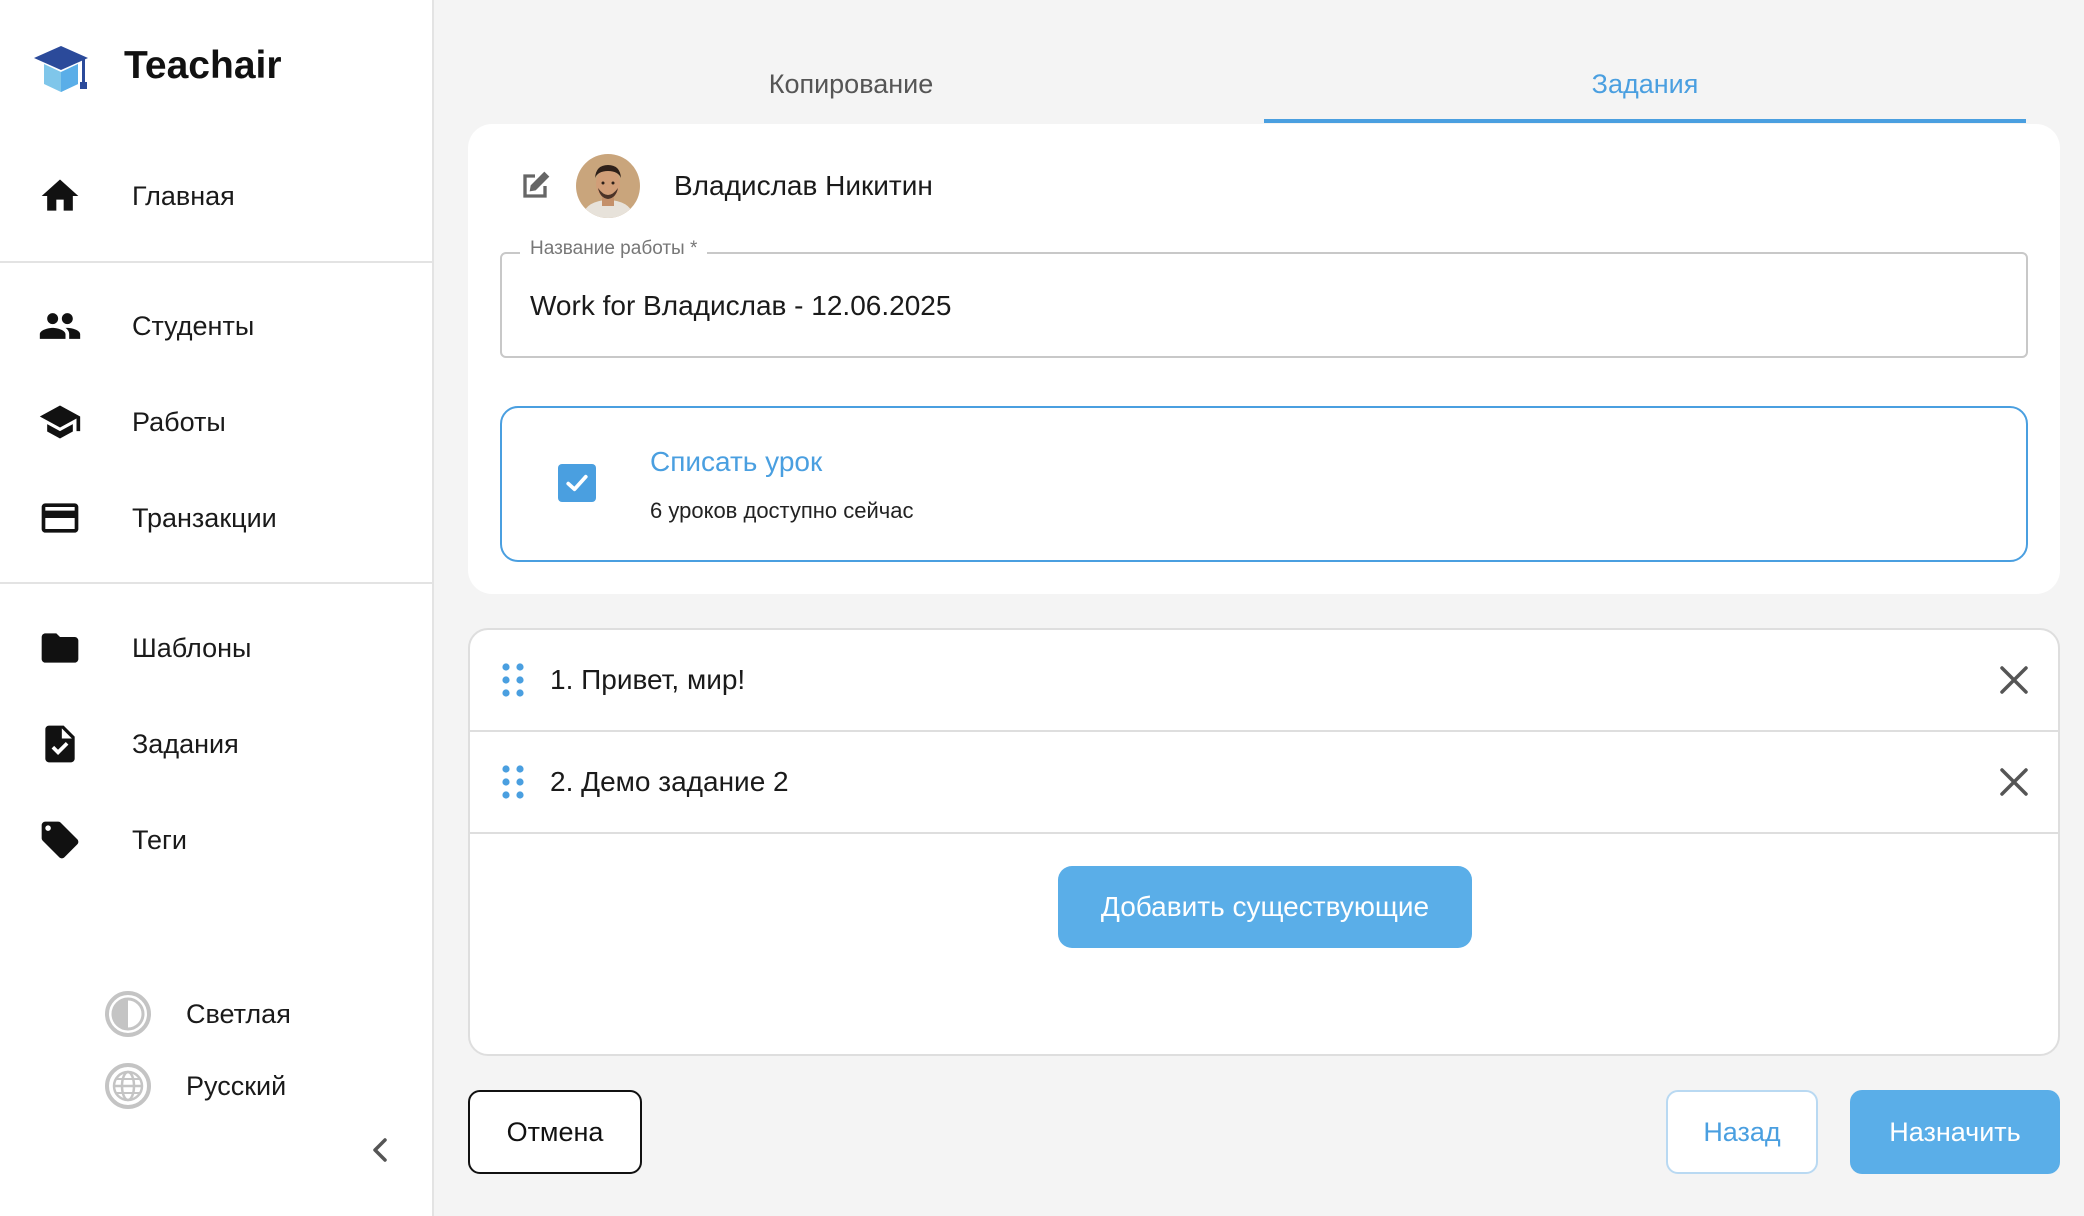 The image size is (2084, 1216). I want to click on sidebar-item-home: Главная, so click(216, 196).